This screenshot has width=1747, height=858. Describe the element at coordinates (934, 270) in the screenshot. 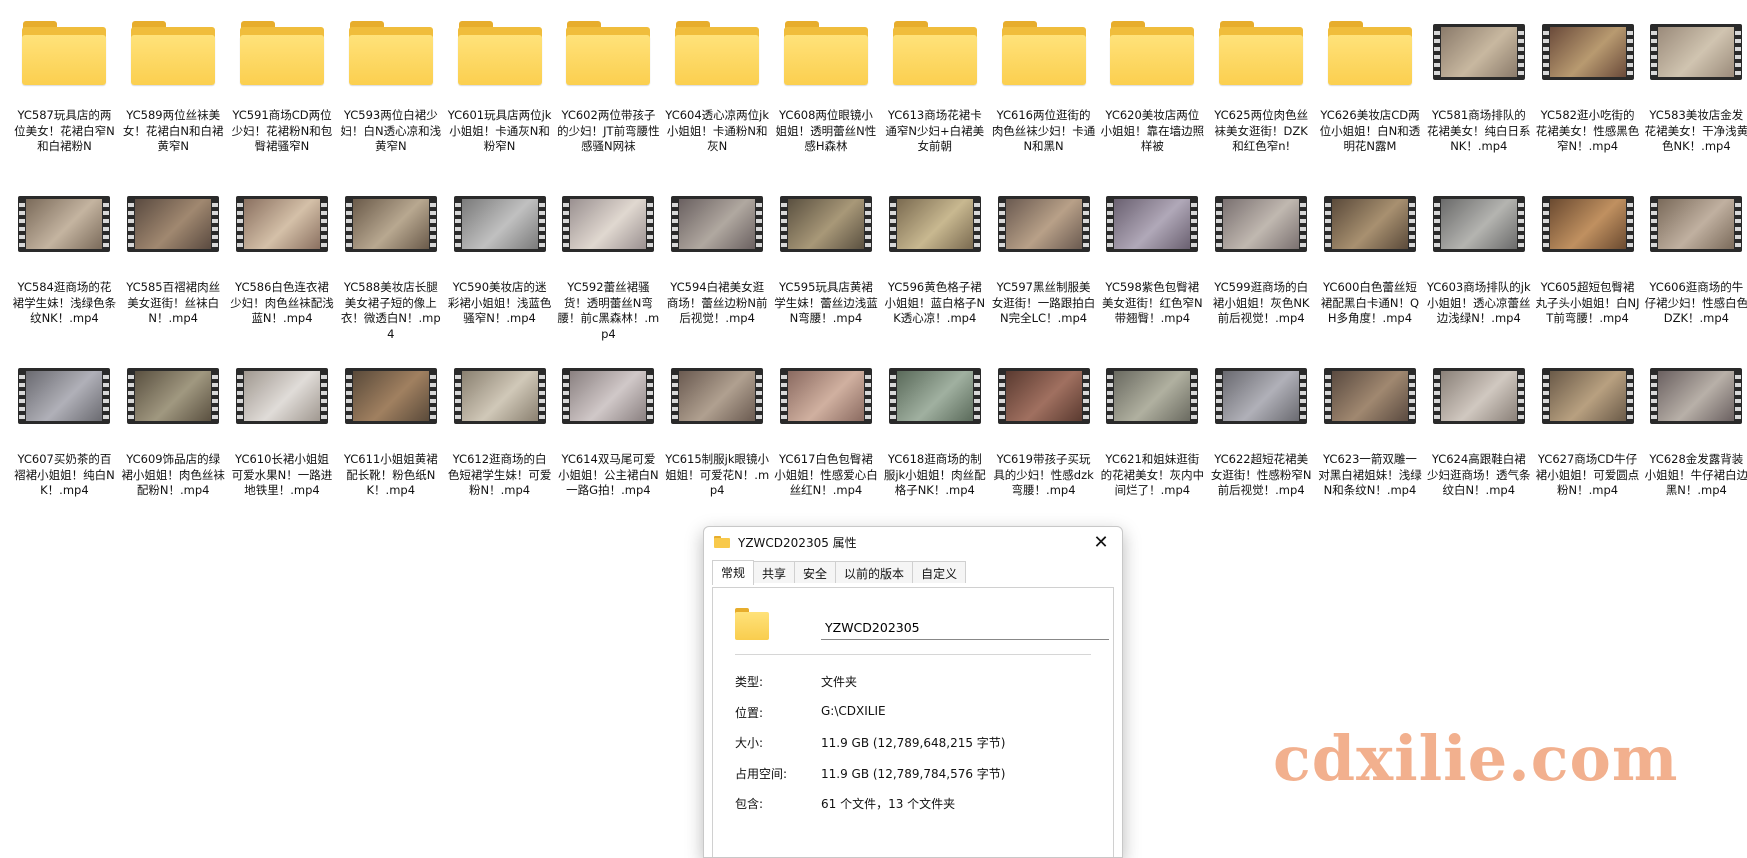

I see `video-file-item: YC596黄色格子裙小姐姐！蓝白格子NK透心凉！.mp4` at that location.